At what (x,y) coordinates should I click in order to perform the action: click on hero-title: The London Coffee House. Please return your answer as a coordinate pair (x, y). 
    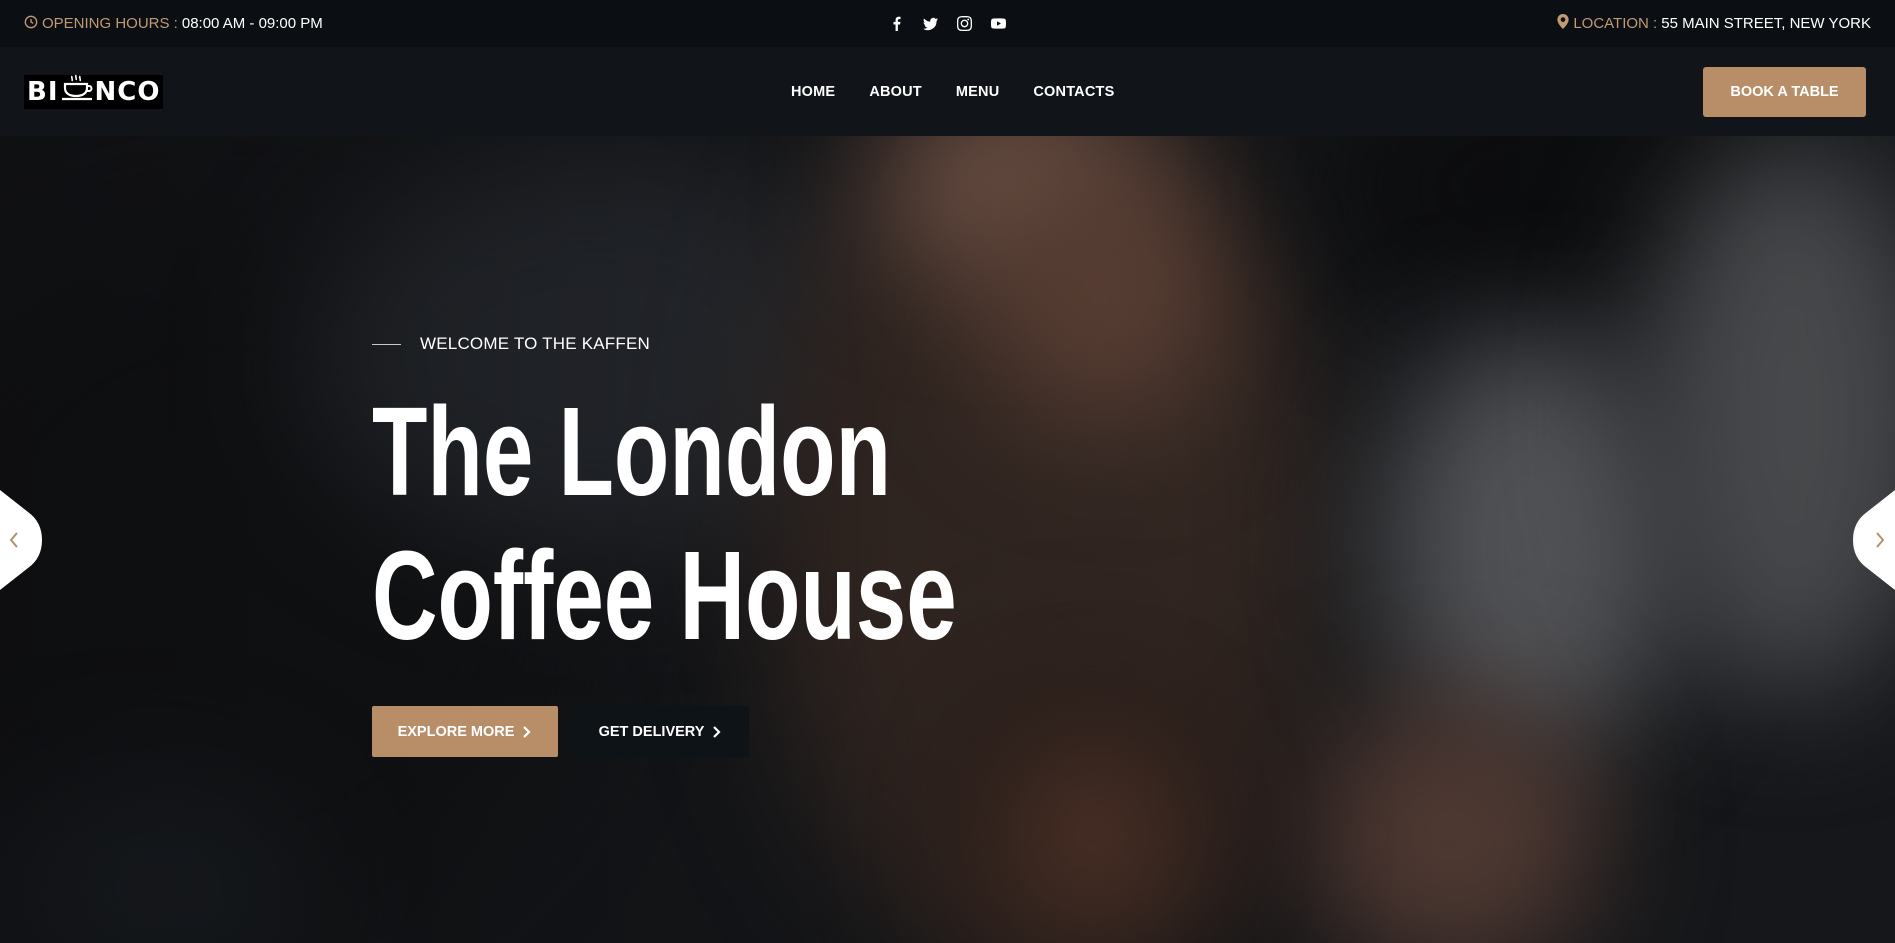
    Looking at the image, I should click on (664, 524).